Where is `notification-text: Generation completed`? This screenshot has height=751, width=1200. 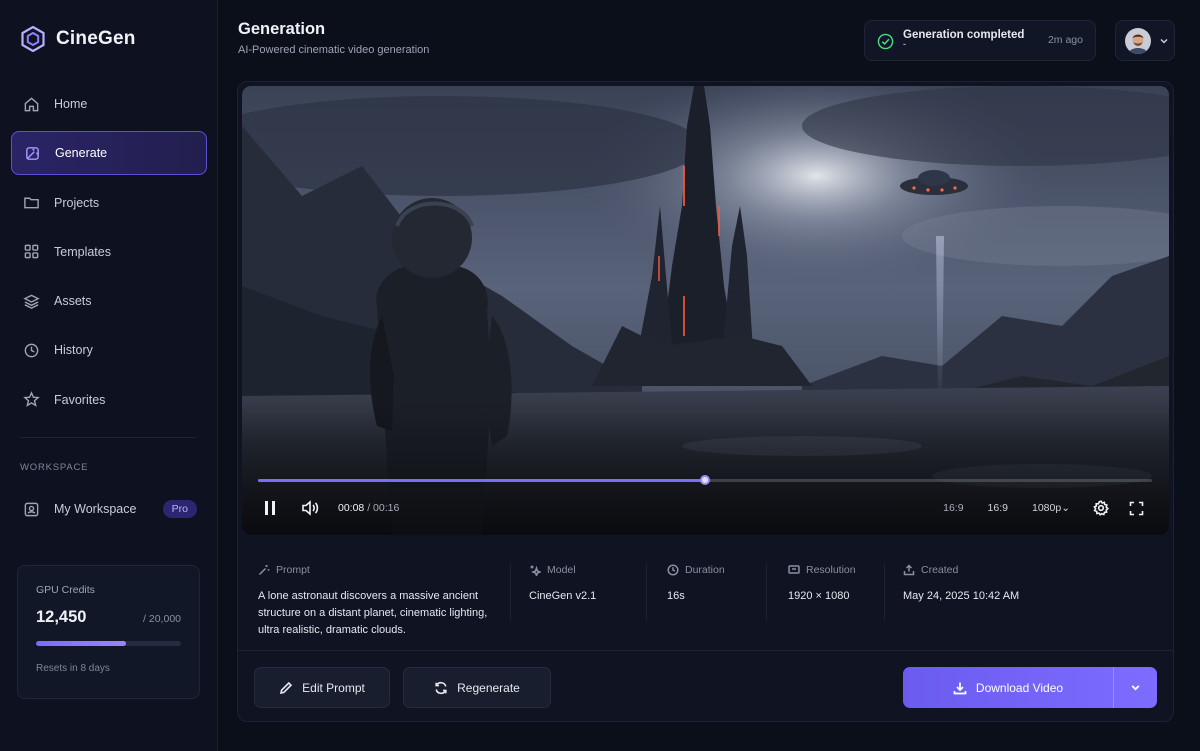
notification-text: Generation completed is located at coordinates (964, 35).